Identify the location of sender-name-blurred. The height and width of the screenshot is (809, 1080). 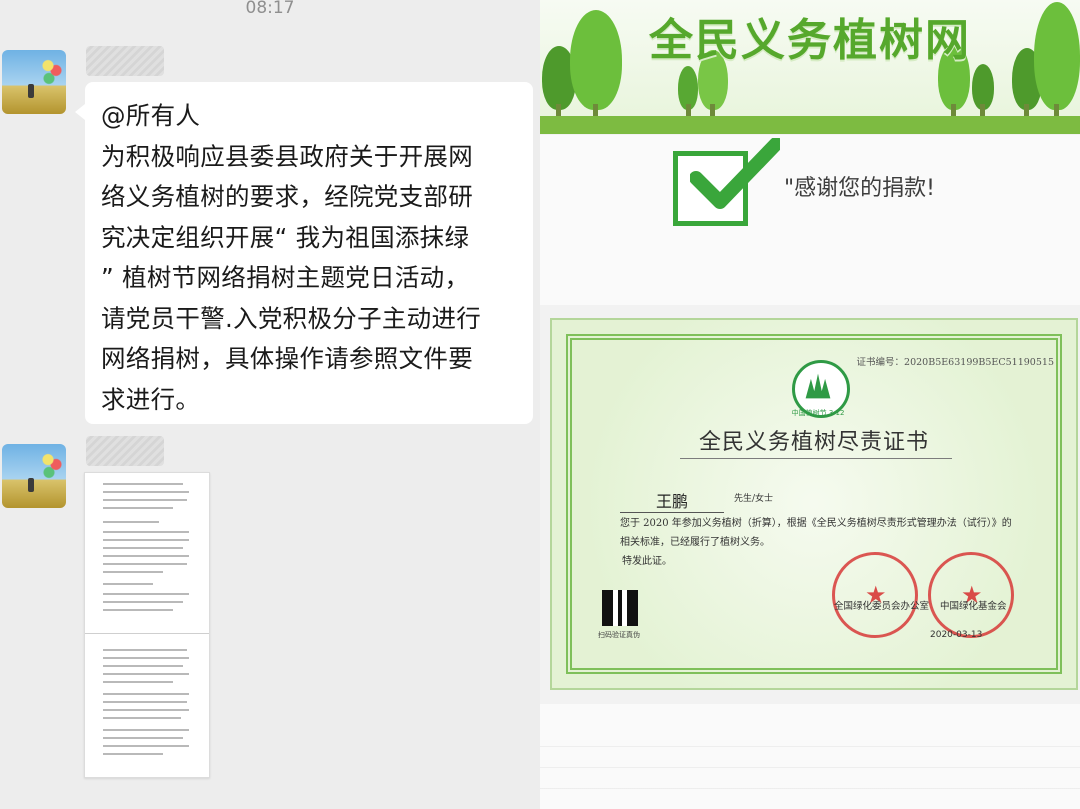
(125, 61).